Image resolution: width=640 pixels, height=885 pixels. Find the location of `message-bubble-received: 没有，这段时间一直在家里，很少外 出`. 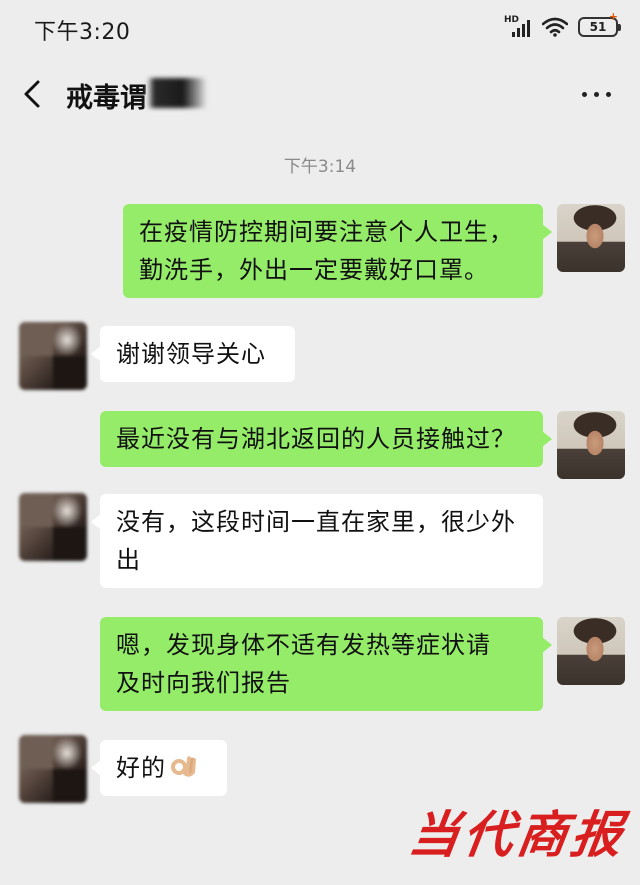

message-bubble-received: 没有，这段时间一直在家里，很少外 出 is located at coordinates (317, 541).